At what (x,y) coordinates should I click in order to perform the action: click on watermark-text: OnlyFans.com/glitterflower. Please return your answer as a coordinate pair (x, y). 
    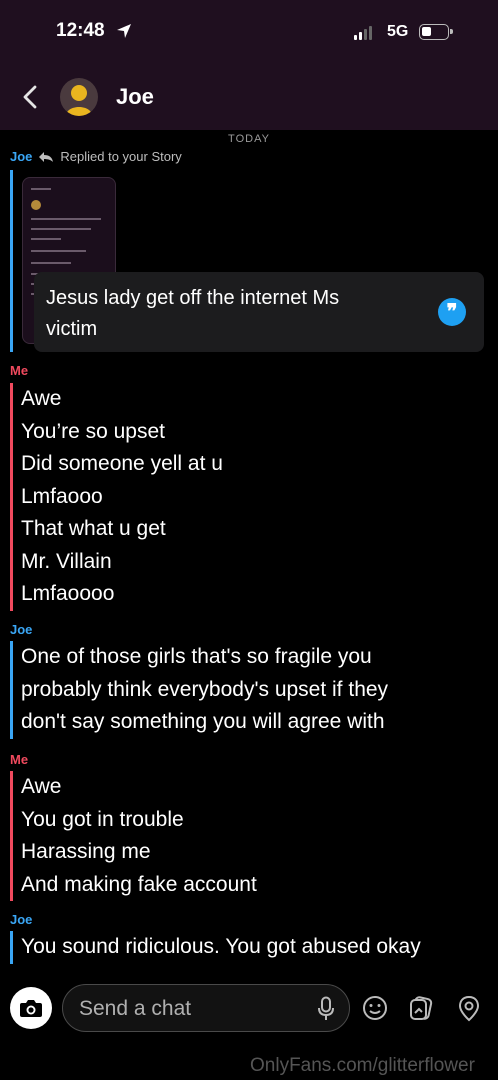
    Looking at the image, I should click on (362, 1065).